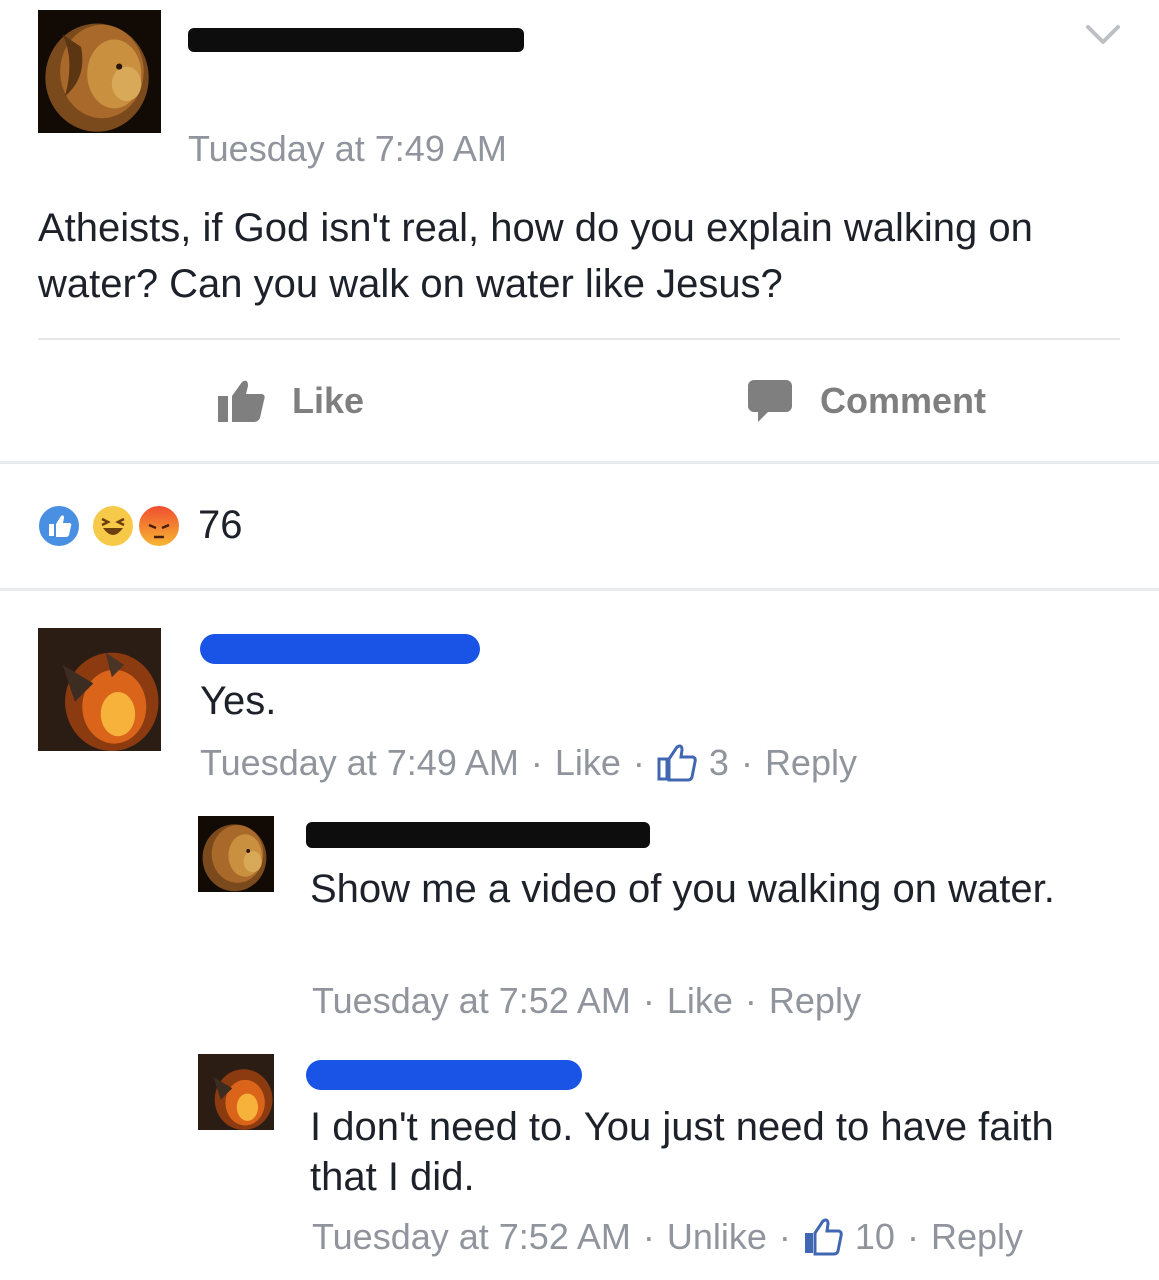  I want to click on reply-like-count: 10, so click(875, 1237).